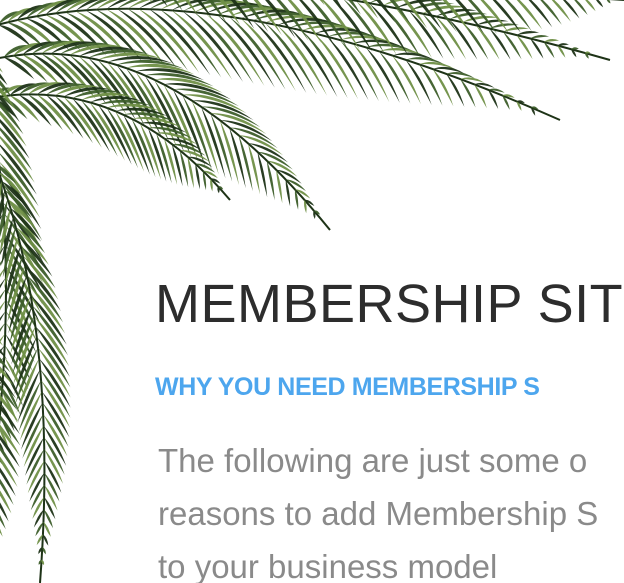  Describe the element at coordinates (373, 460) in the screenshot. I see `intro-line-1: The following are just some o` at that location.